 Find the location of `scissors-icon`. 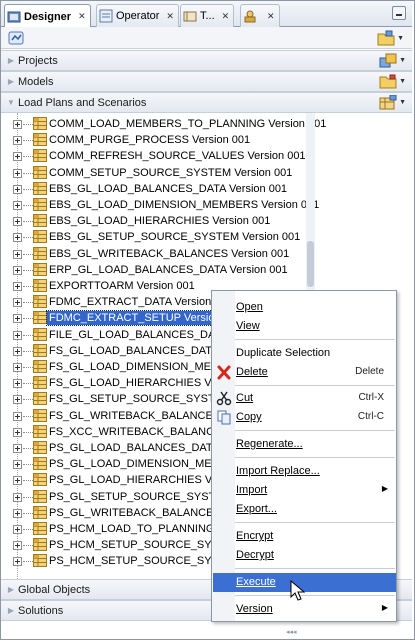

scissors-icon is located at coordinates (224, 398).